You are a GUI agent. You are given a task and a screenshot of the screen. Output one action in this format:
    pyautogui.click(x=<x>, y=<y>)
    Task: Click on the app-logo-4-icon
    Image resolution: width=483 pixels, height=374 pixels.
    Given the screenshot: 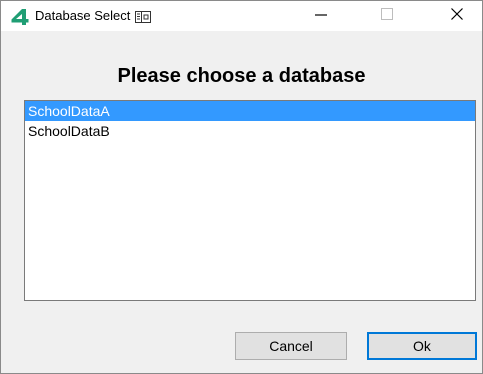 What is the action you would take?
    pyautogui.click(x=20, y=17)
    